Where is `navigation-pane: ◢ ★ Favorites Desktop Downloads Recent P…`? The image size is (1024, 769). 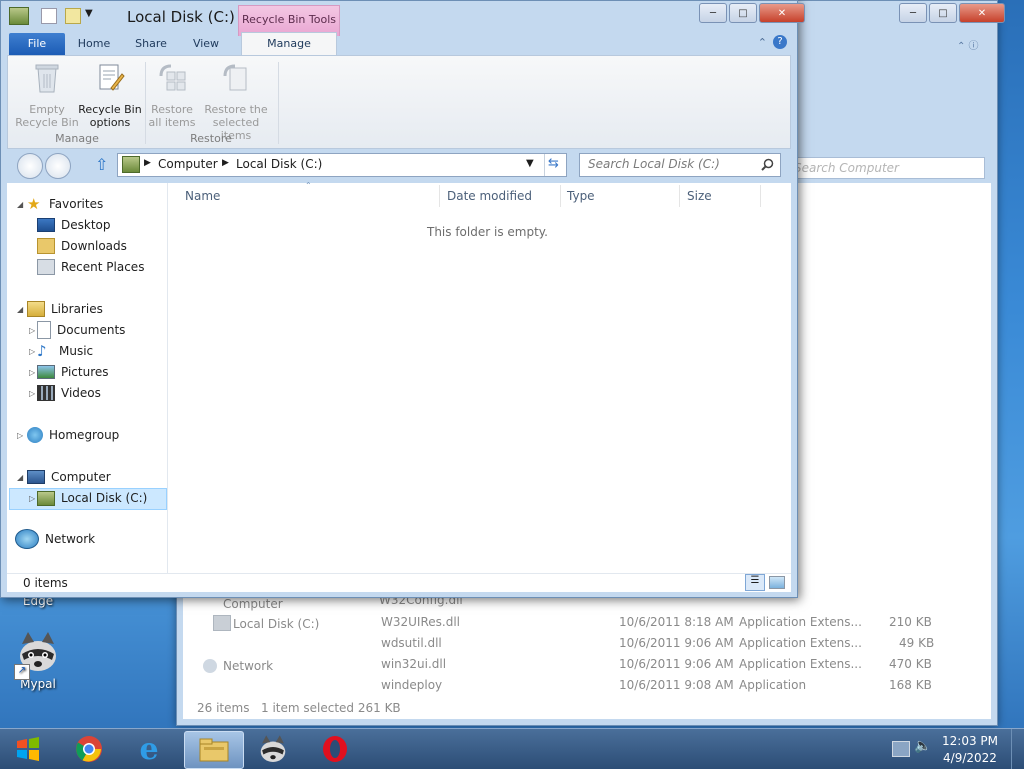 navigation-pane: ◢ ★ Favorites Desktop Downloads Recent P… is located at coordinates (87, 378).